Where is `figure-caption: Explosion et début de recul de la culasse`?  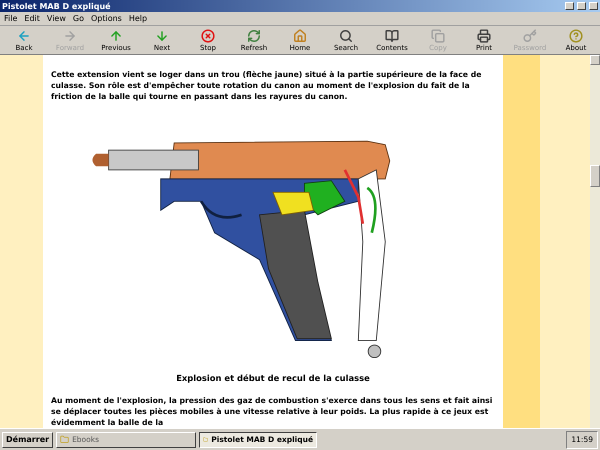 figure-caption: Explosion et début de recul de la culasse is located at coordinates (273, 378).